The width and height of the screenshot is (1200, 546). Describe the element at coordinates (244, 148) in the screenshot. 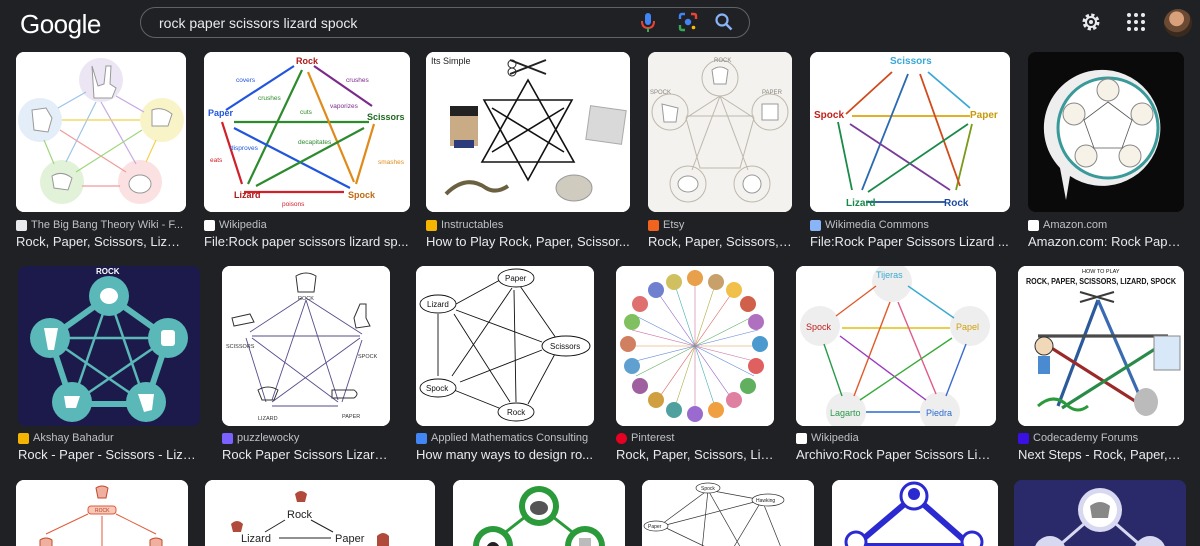

I see `edge-label: disproves` at that location.